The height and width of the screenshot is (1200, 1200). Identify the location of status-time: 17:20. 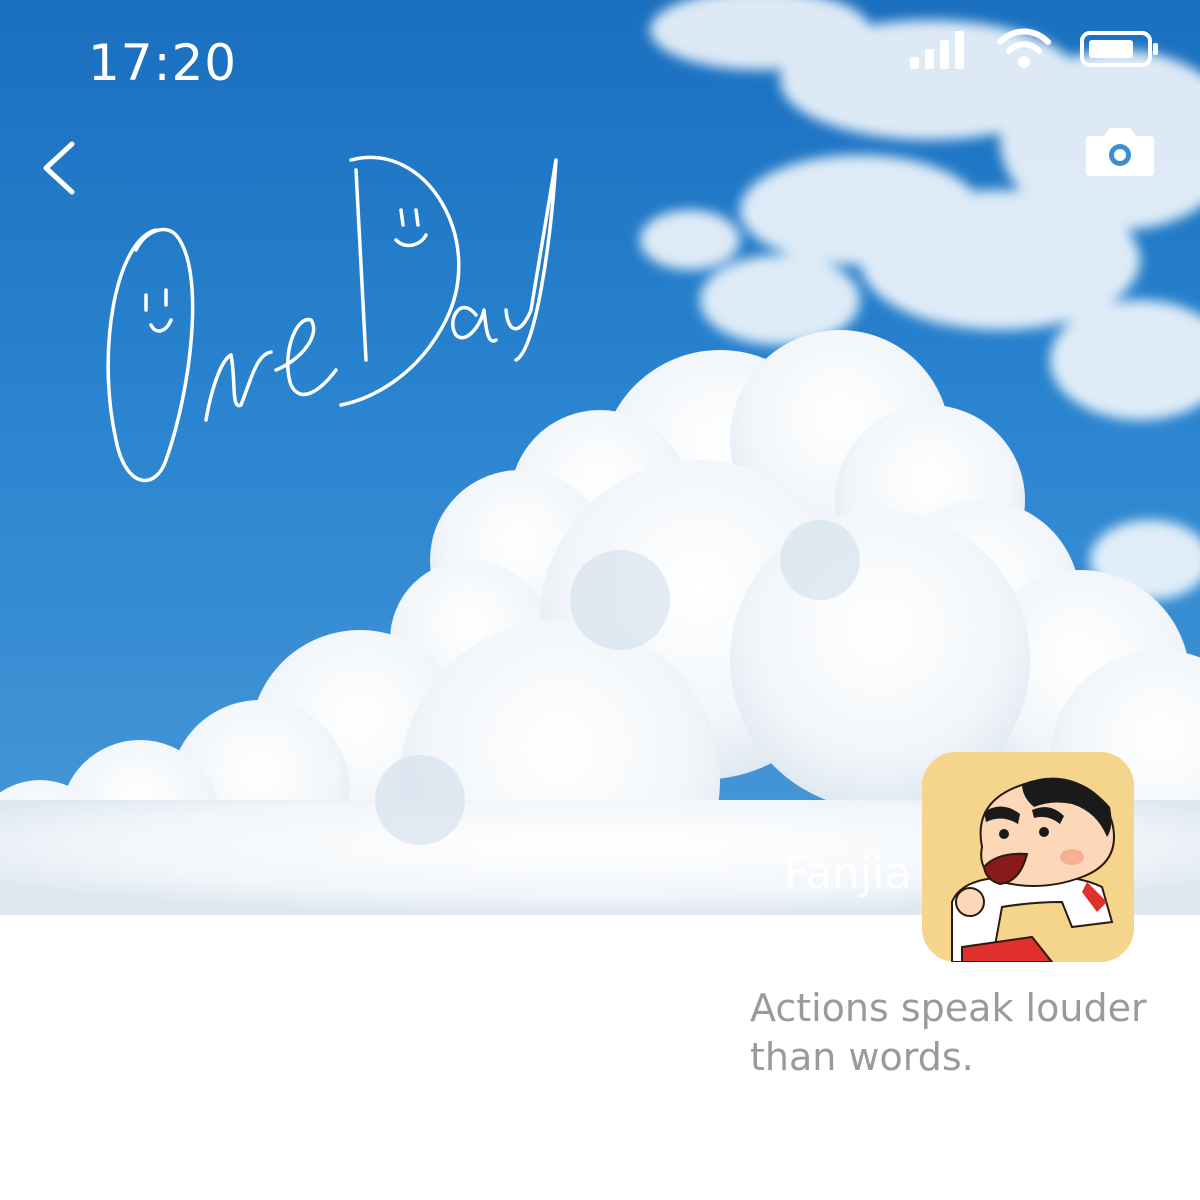
(163, 63).